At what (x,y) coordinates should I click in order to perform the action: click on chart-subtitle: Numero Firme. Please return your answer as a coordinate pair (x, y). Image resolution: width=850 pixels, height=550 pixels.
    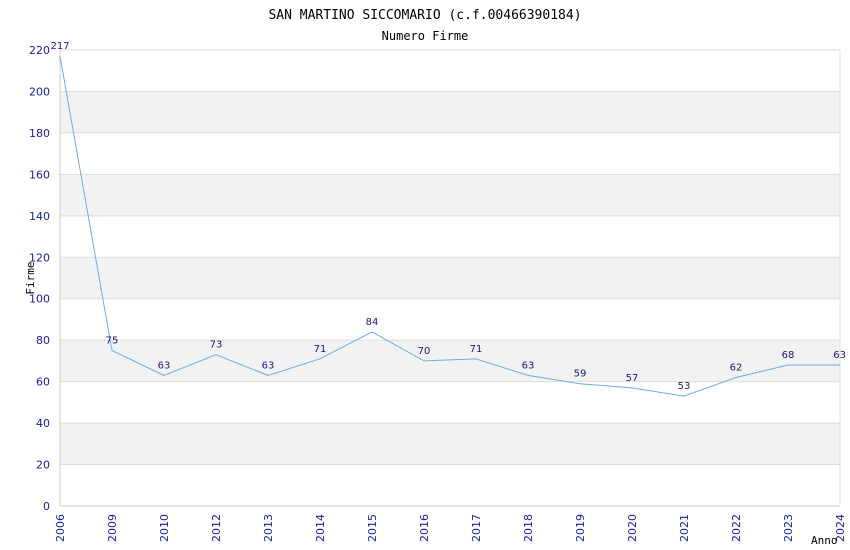
    Looking at the image, I should click on (425, 36).